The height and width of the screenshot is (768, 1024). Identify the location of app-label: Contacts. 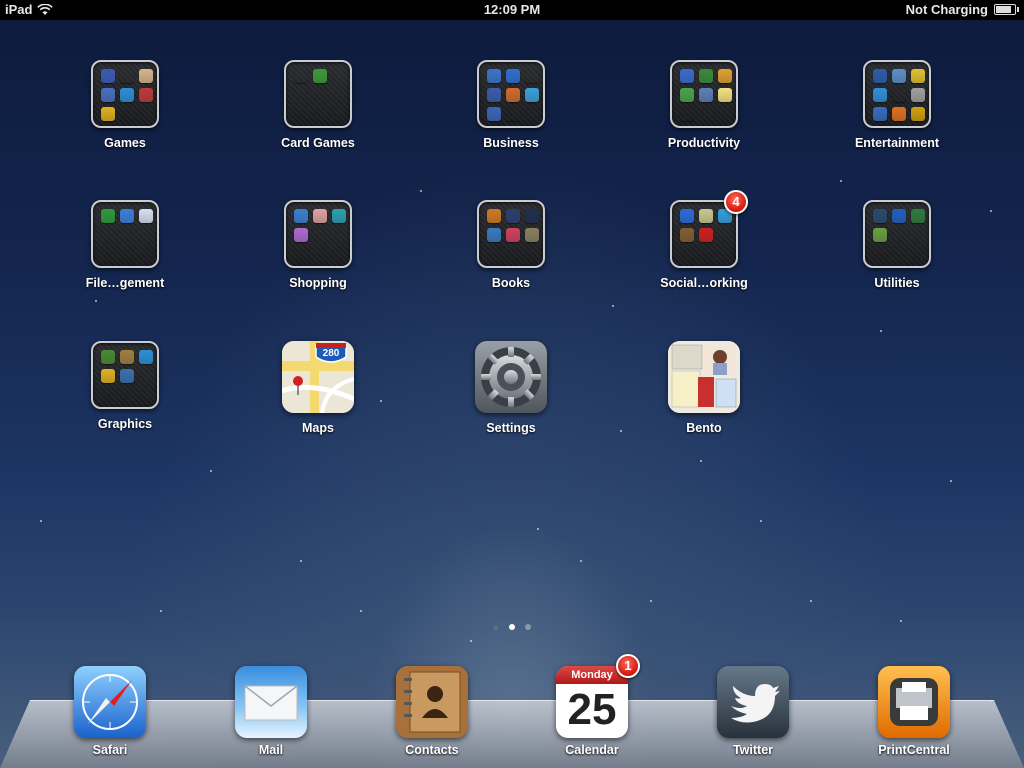
(432, 750).